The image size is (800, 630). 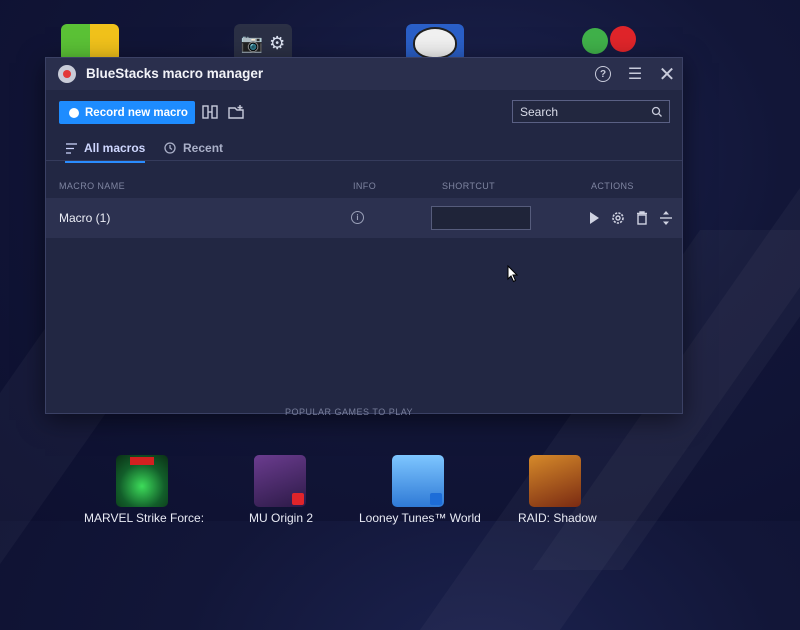 I want to click on game-tile-raid, so click(x=555, y=481).